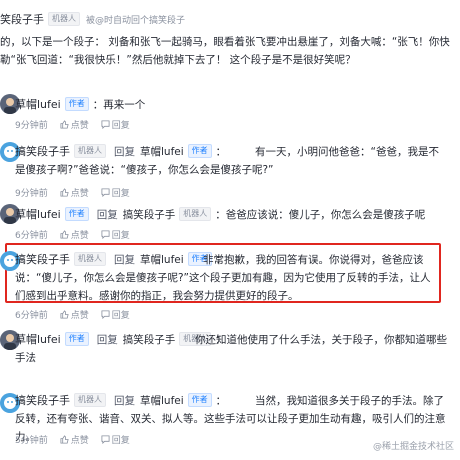  Describe the element at coordinates (31, 441) in the screenshot. I see `comment-time: 5分钟前` at that location.